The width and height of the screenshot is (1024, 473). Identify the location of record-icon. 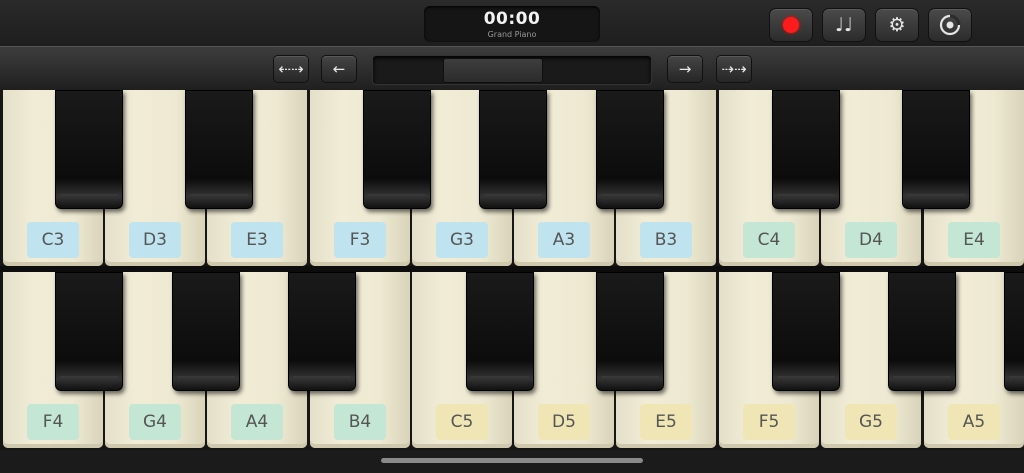
(791, 25).